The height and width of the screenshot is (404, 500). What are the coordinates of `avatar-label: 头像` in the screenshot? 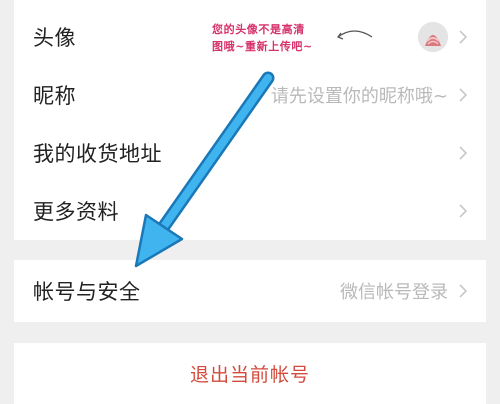 It's located at (54, 38).